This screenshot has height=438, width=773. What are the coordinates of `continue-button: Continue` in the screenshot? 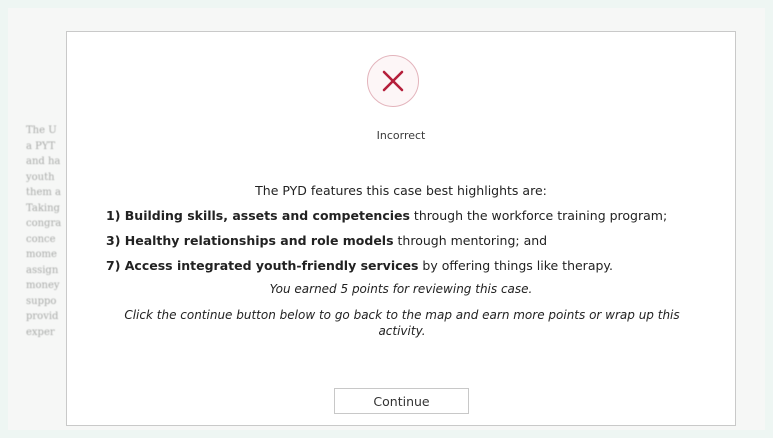 It's located at (401, 401).